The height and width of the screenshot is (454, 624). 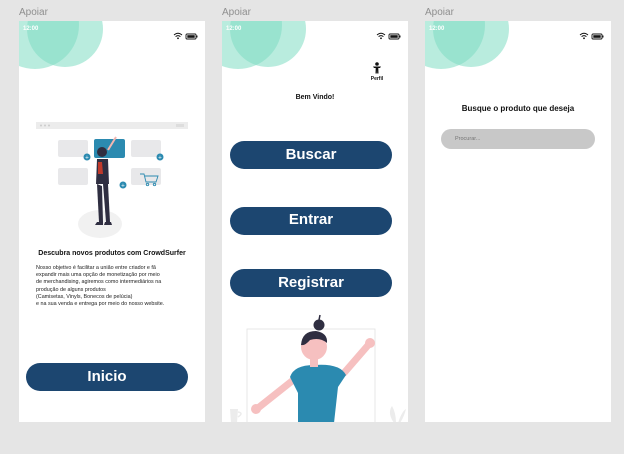 What do you see at coordinates (518, 139) in the screenshot?
I see `search-input` at bounding box center [518, 139].